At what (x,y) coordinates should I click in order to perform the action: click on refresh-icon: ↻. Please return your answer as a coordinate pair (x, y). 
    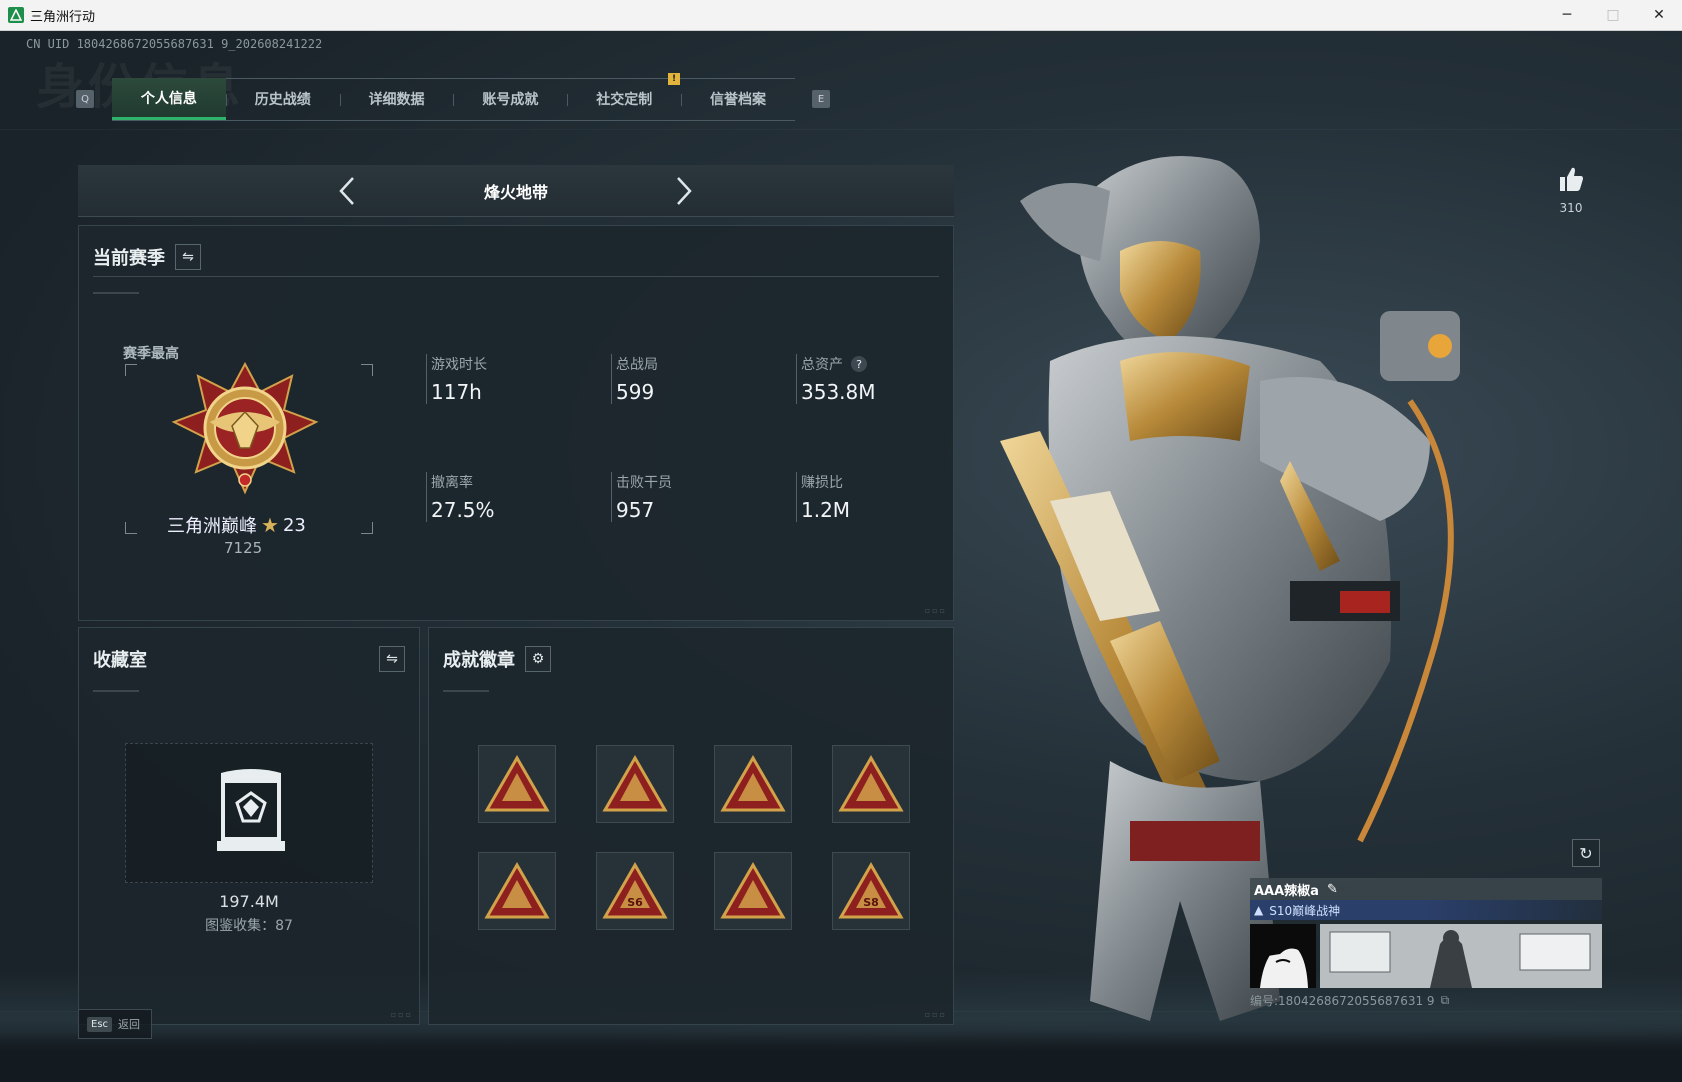
    Looking at the image, I should click on (1586, 853).